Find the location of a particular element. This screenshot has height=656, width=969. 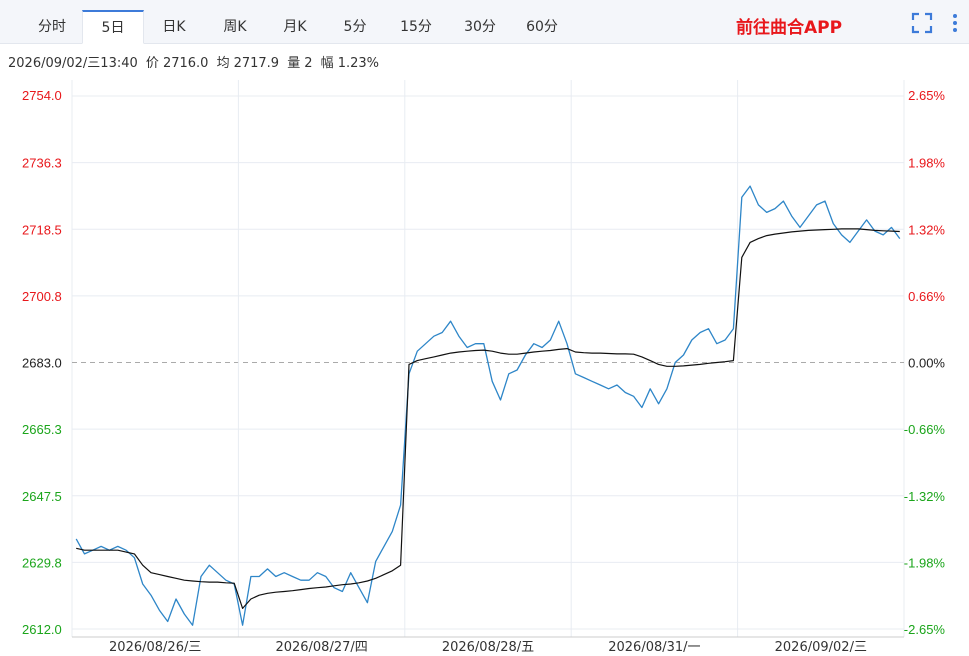

more-vertical-icon is located at coordinates (955, 25).